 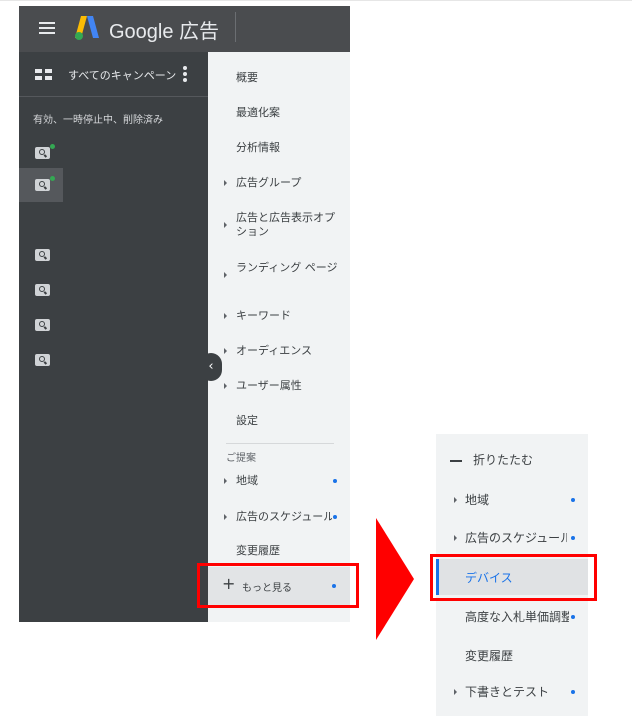 I want to click on panel-item-label: 地域, so click(x=477, y=500).